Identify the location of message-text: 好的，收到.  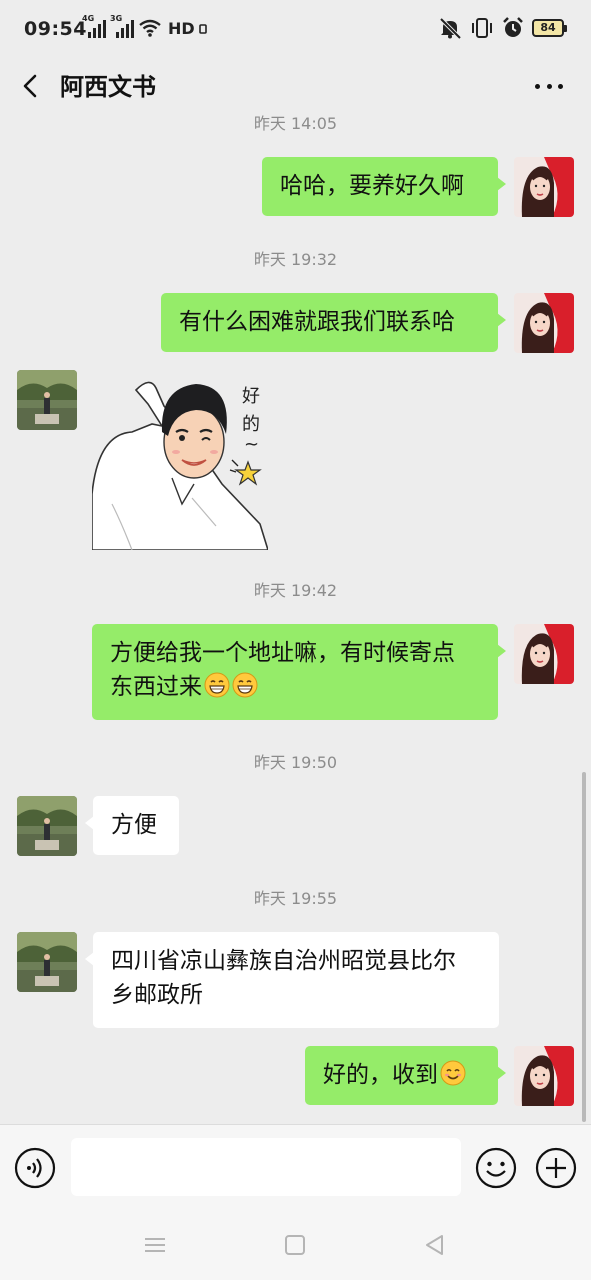
(380, 1075).